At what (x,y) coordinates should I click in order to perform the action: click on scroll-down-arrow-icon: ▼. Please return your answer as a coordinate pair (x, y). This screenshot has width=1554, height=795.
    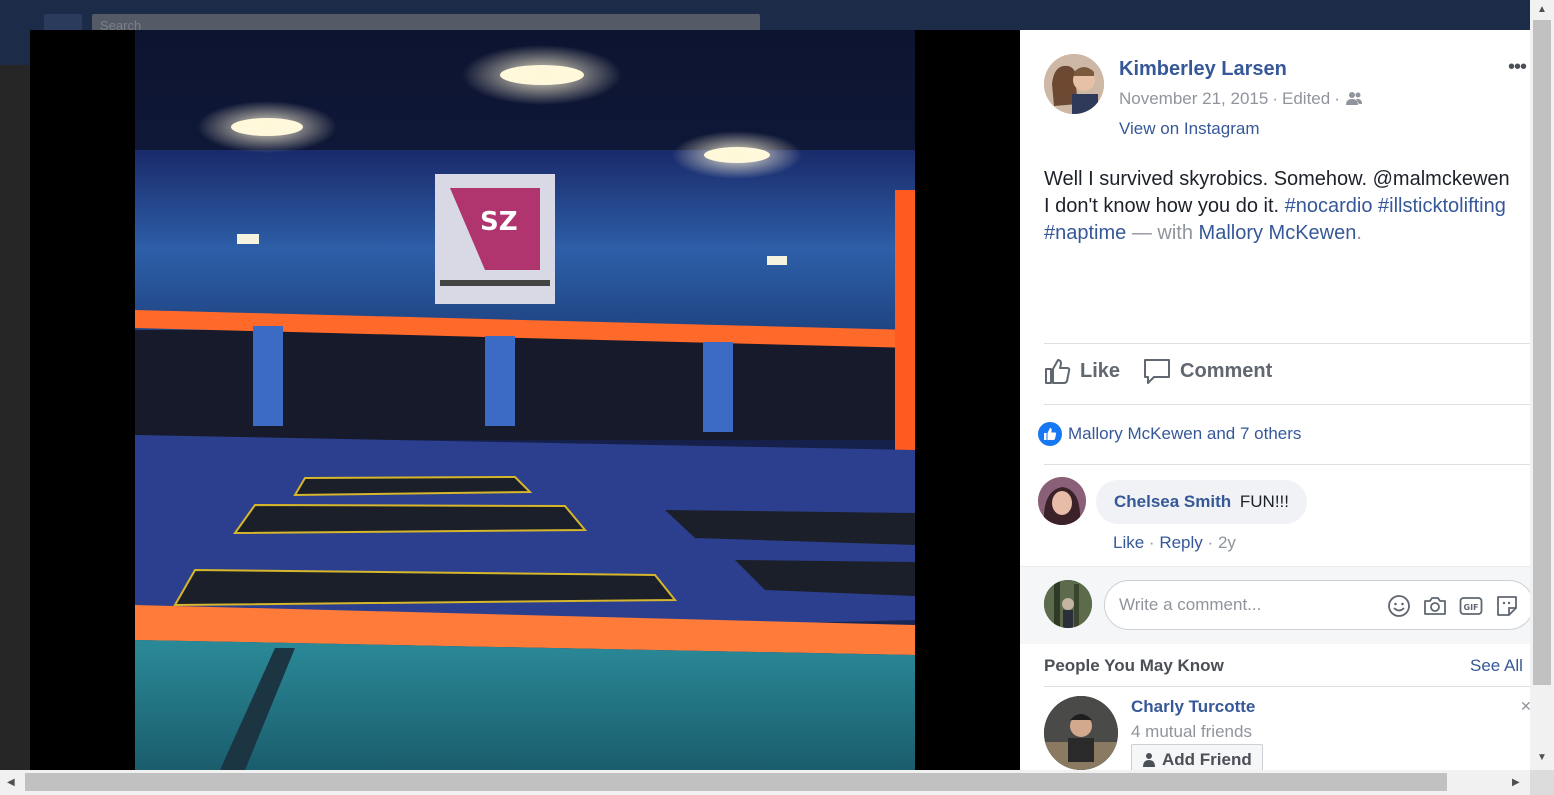
    Looking at the image, I should click on (1542, 757).